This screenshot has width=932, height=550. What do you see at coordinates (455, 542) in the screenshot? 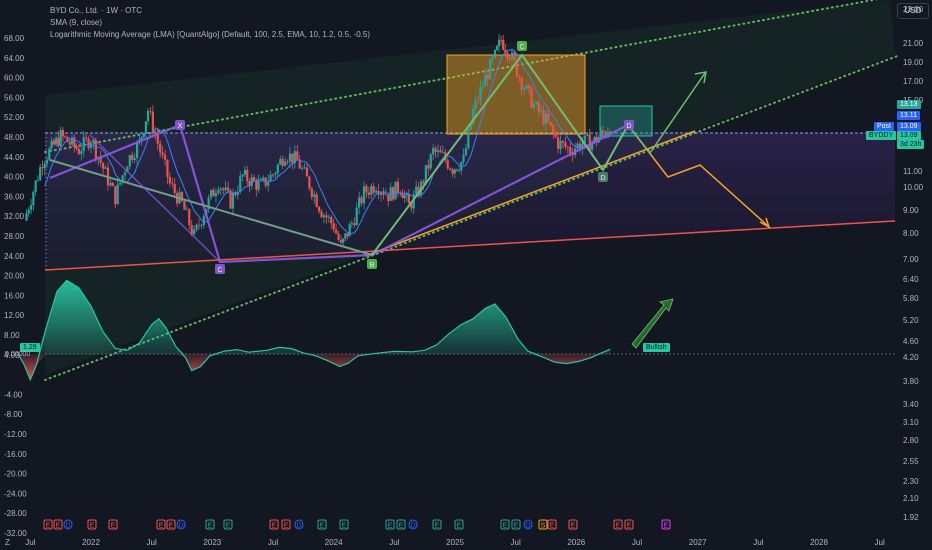
I see `time-axis-tick: 2025` at bounding box center [455, 542].